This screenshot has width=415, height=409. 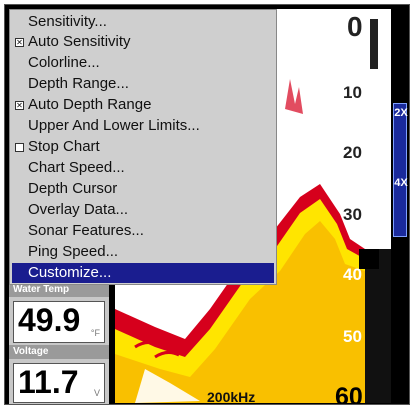 I want to click on depth-label-50: 50, so click(x=352, y=336).